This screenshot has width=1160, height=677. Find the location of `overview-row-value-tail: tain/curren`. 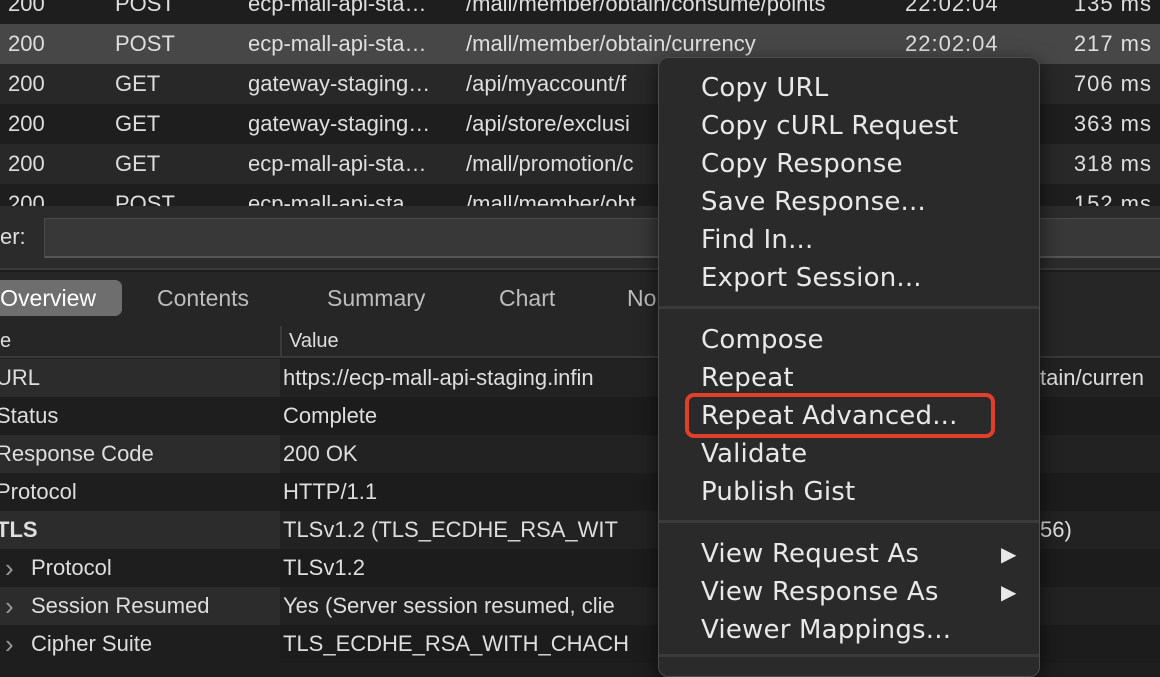

overview-row-value-tail: tain/curren is located at coordinates (1092, 377).